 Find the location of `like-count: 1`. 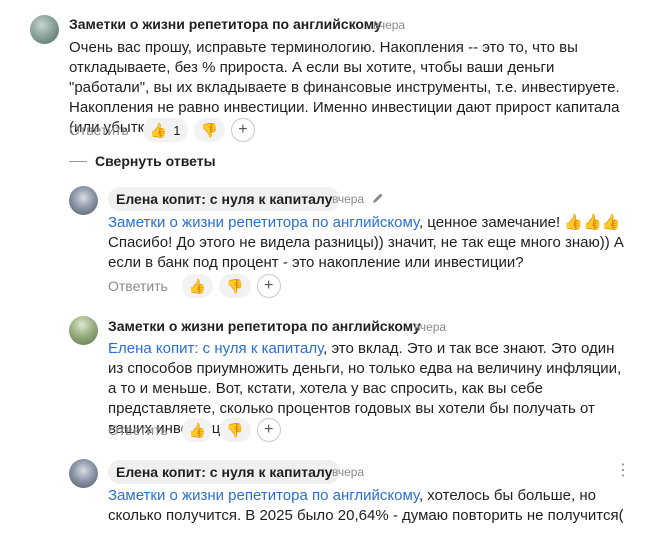

like-count: 1 is located at coordinates (177, 130).